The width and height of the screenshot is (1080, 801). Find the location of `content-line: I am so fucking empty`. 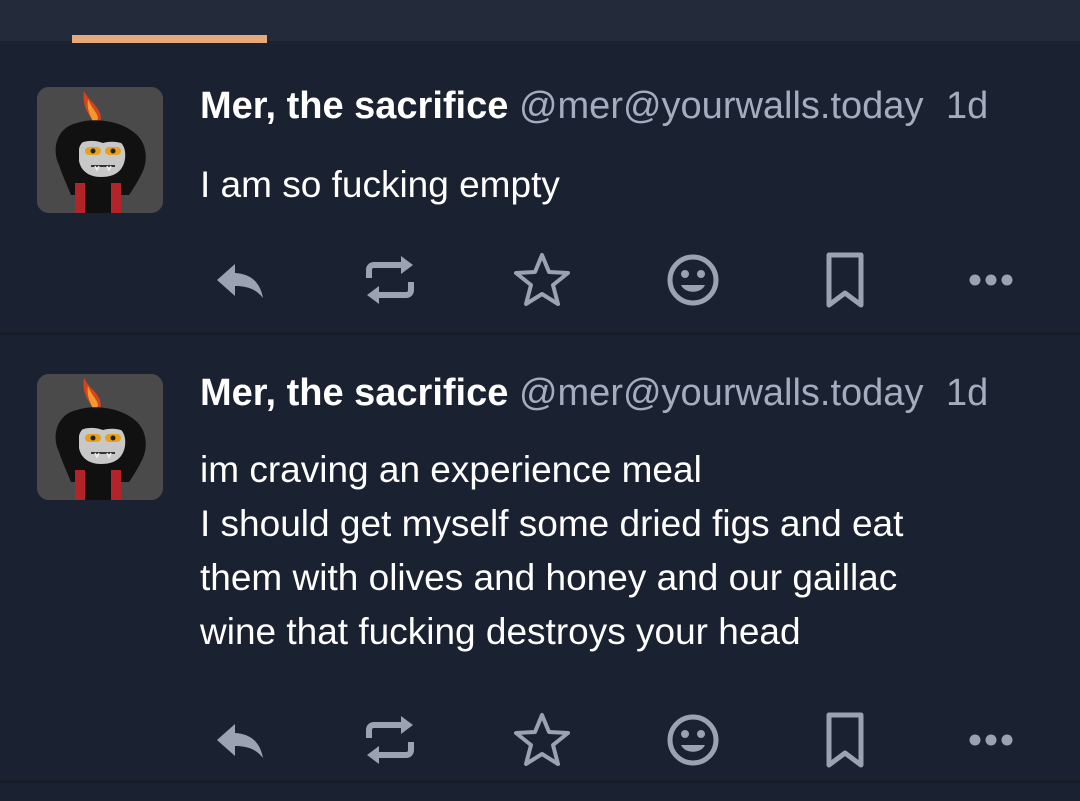

content-line: I am so fucking empty is located at coordinates (380, 184).